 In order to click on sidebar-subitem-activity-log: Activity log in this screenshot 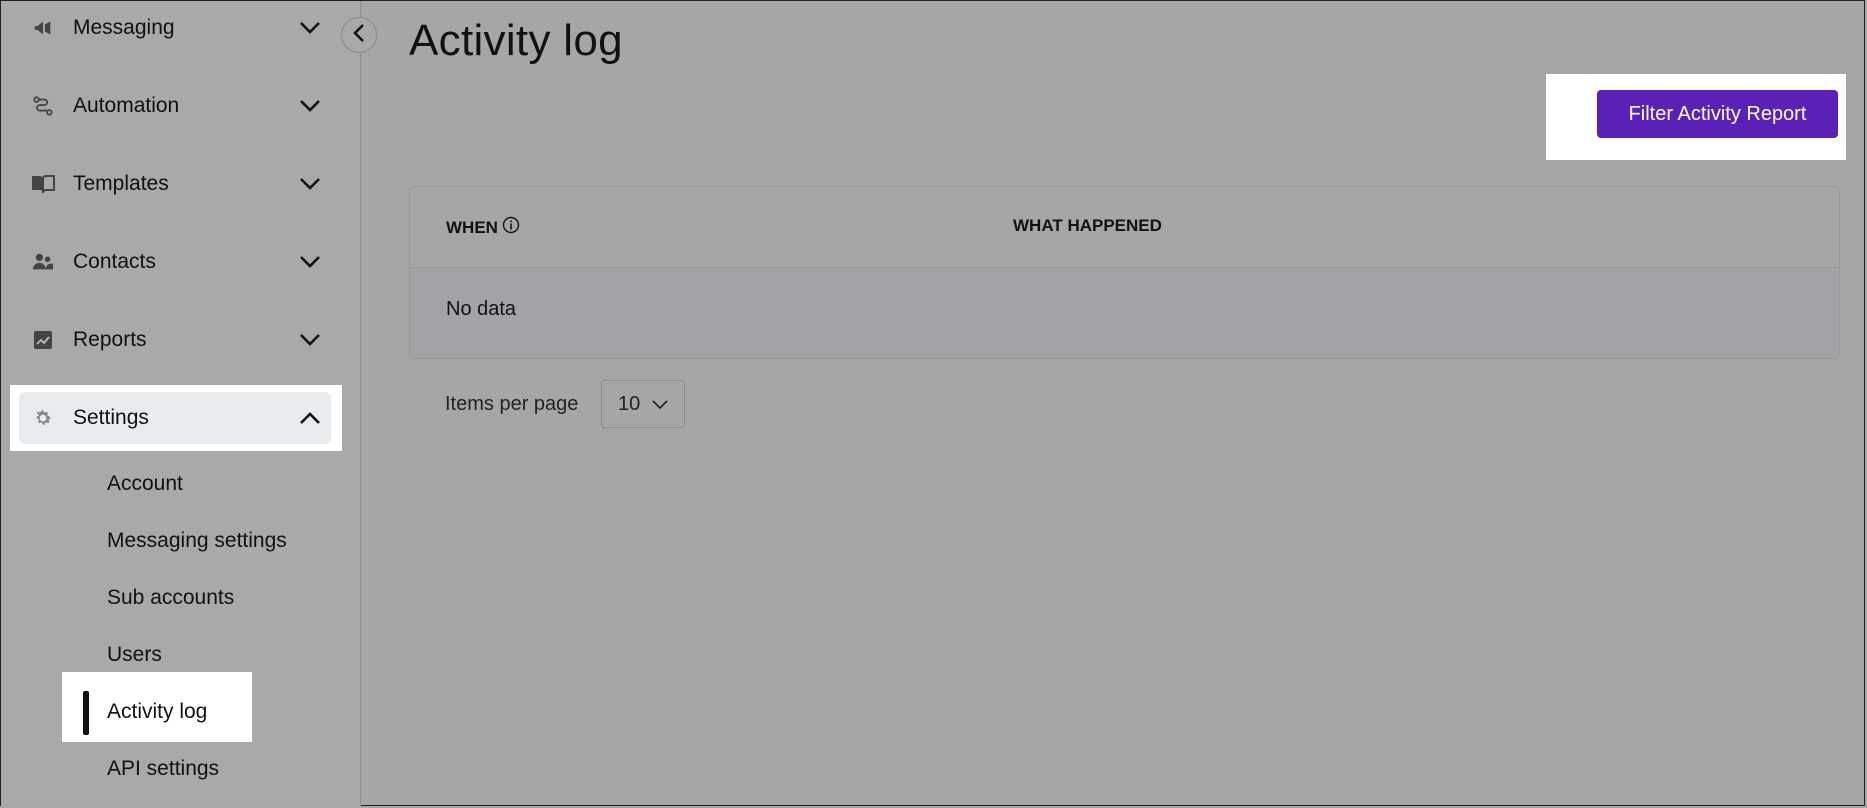, I will do `click(157, 712)`.